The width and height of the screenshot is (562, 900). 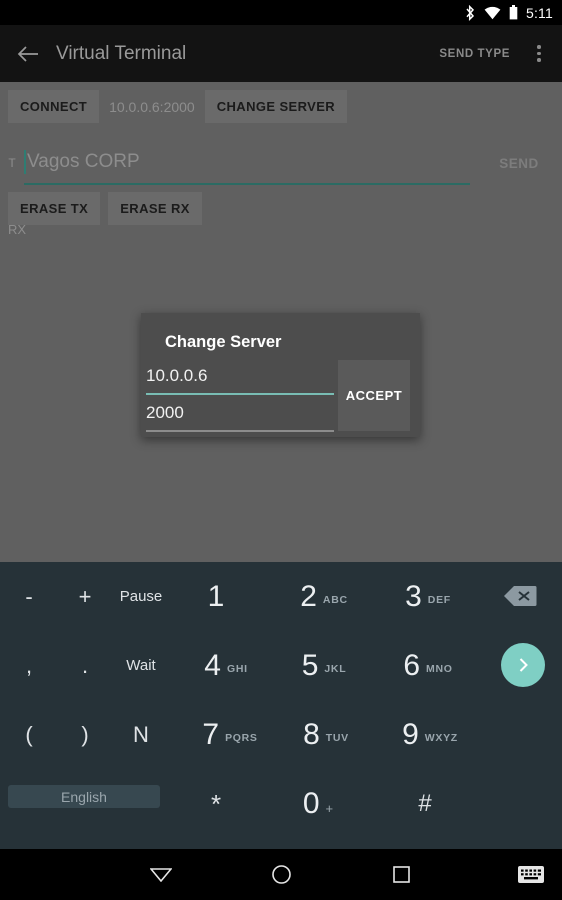 I want to click on host-field: 10.0.0.6, so click(x=240, y=376).